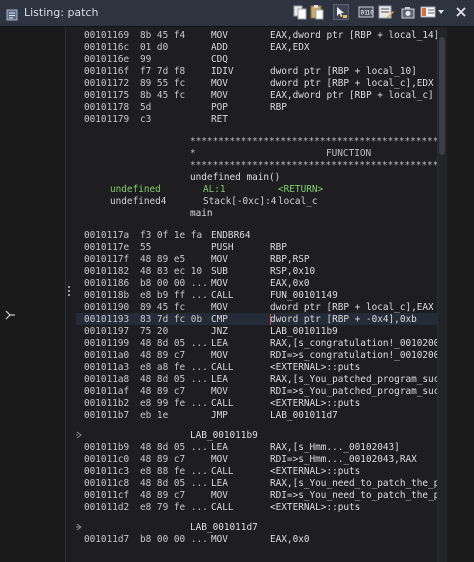 This screenshot has width=474, height=562. What do you see at coordinates (300, 12) in the screenshot?
I see `copy-icon` at bounding box center [300, 12].